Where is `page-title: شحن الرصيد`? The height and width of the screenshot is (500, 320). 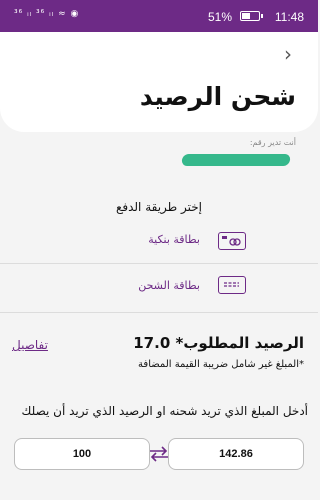 page-title: شحن الرصيد is located at coordinates (217, 96).